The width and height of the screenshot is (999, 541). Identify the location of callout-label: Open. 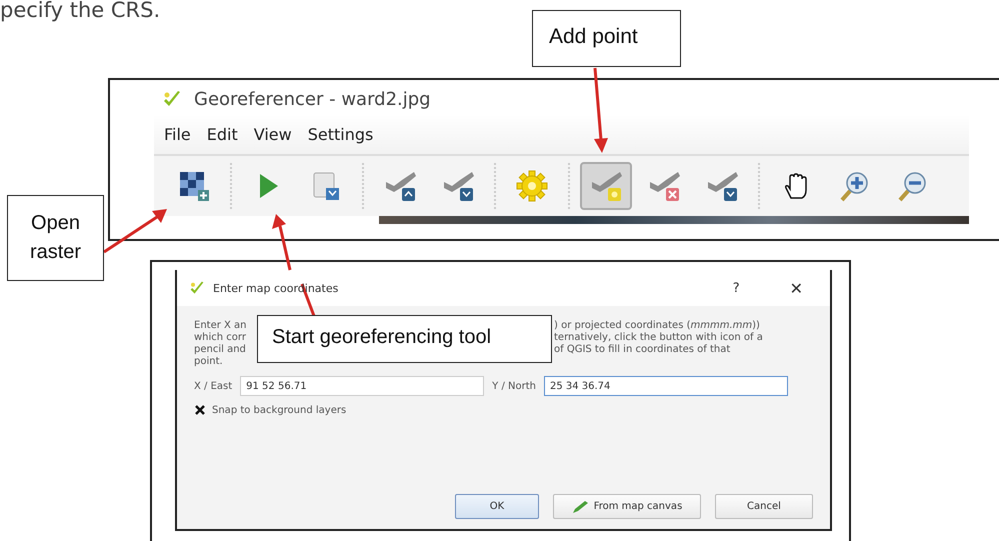
(55, 223).